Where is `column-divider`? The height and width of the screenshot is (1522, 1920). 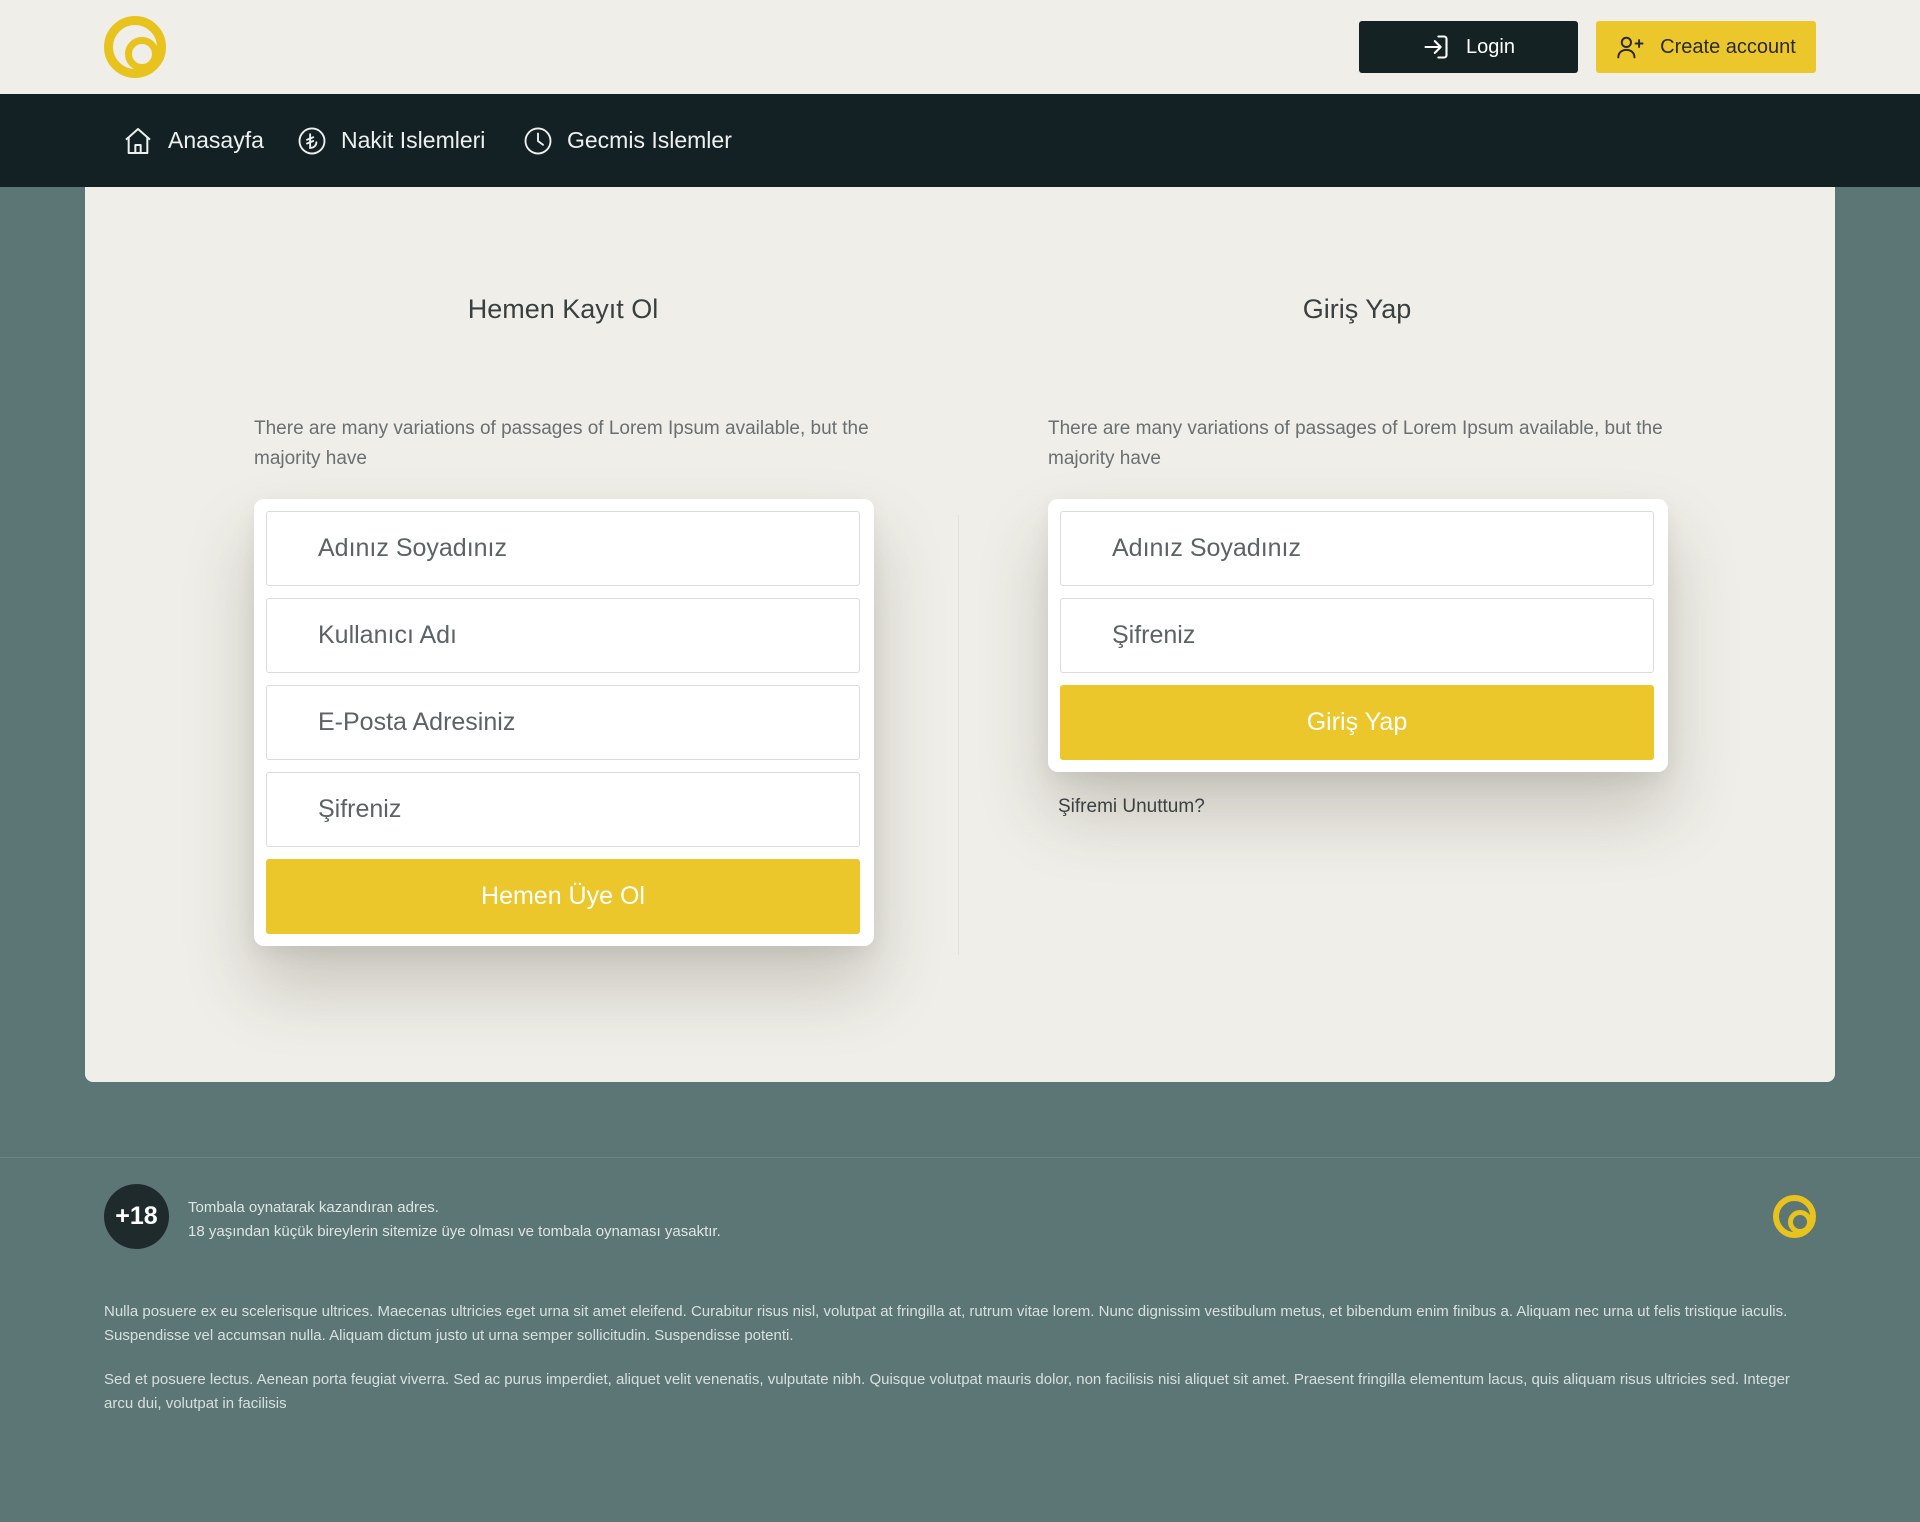
column-divider is located at coordinates (958, 735).